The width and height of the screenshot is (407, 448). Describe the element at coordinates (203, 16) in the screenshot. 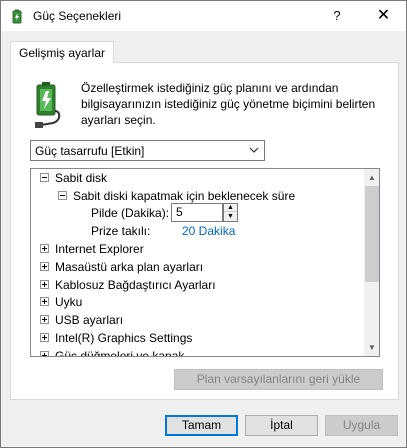

I see `title-bar: Güç Seçenekleri ? ✕` at that location.